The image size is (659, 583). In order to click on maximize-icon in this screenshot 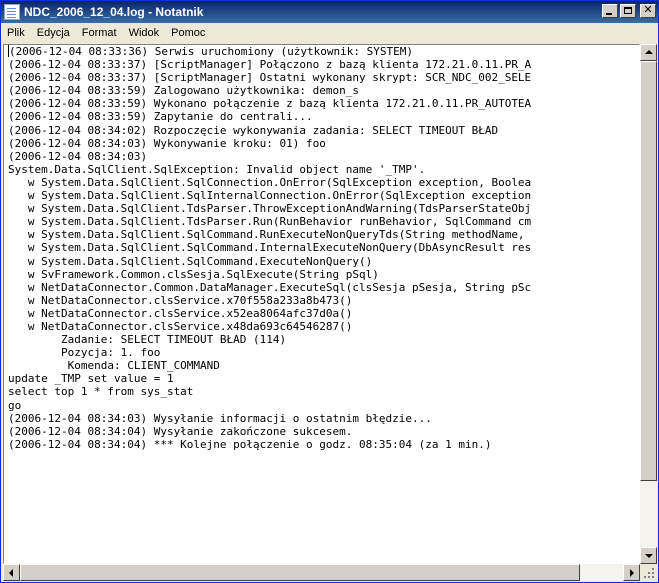, I will do `click(628, 10)`.